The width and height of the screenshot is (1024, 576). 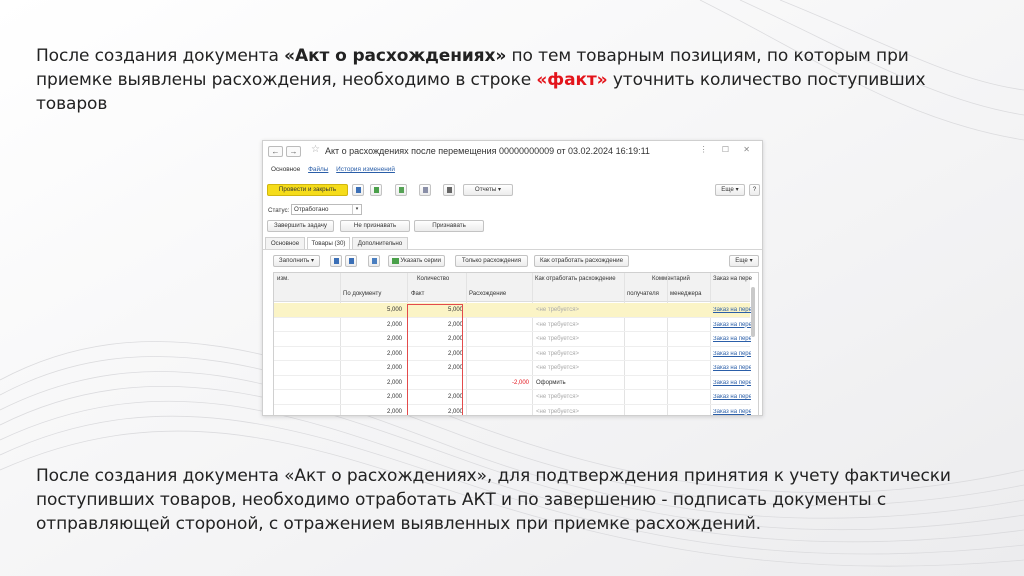 What do you see at coordinates (401, 190) in the screenshot?
I see `structure-icon` at bounding box center [401, 190].